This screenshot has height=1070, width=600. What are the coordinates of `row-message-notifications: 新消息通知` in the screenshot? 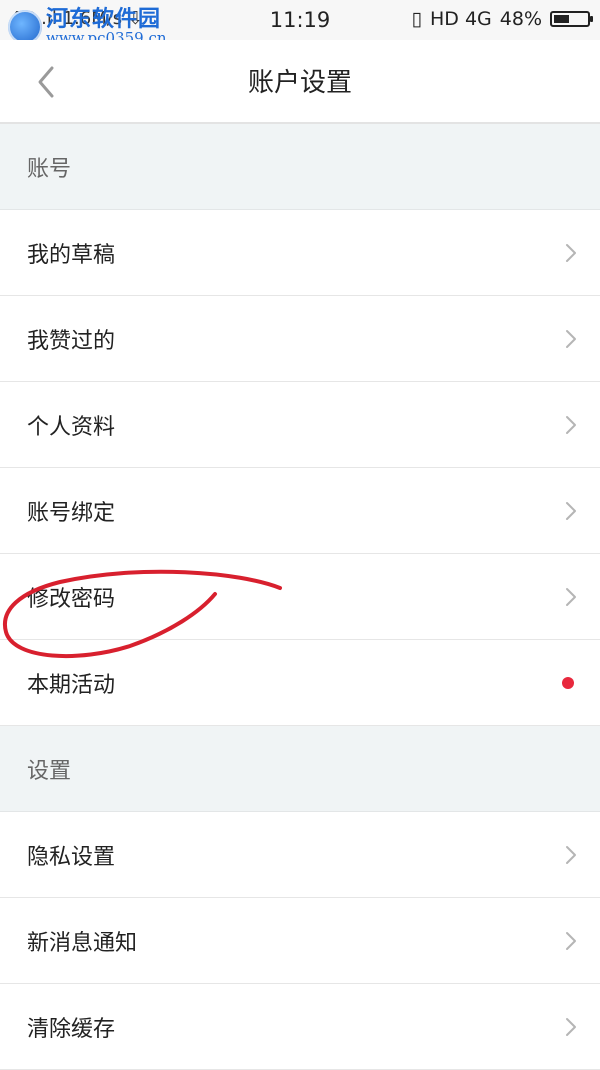 It's located at (300, 941).